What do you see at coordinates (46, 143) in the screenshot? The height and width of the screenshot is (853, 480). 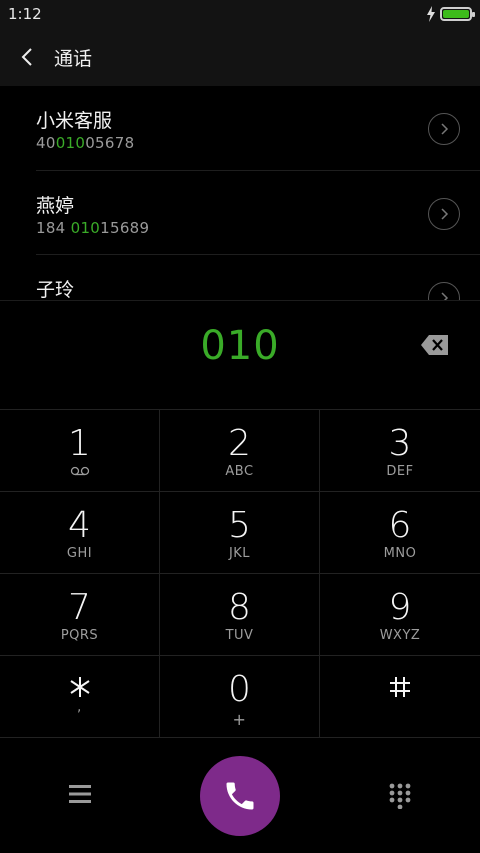 I see `number-prefix: 40` at bounding box center [46, 143].